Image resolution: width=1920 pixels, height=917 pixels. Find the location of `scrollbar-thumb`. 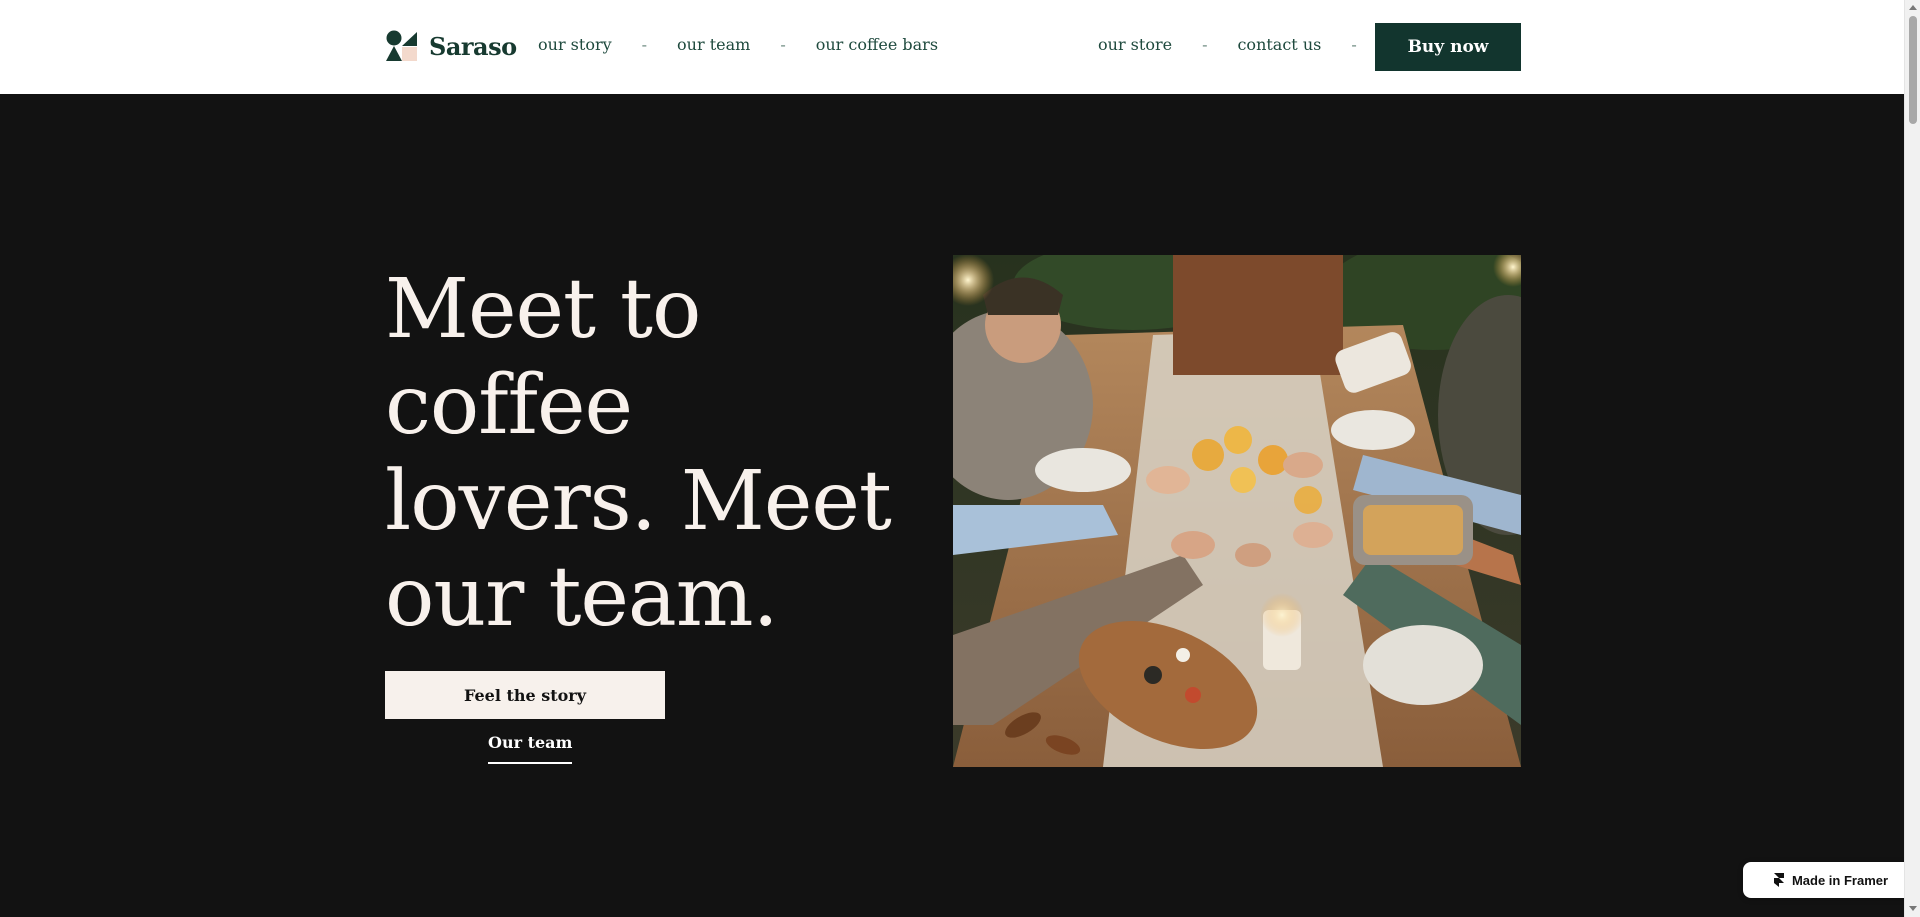

scrollbar-thumb is located at coordinates (1913, 70).